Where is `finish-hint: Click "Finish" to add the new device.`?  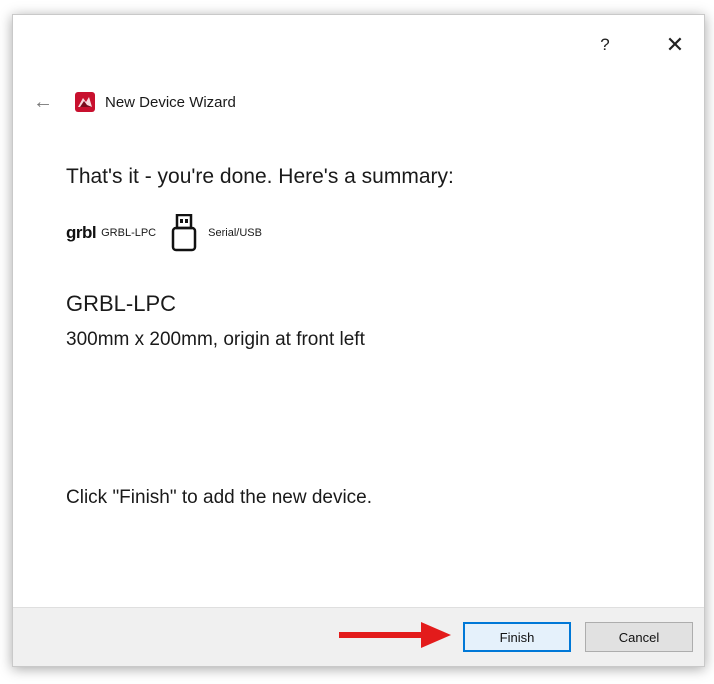
finish-hint: Click "Finish" to add the new device. is located at coordinates (219, 497).